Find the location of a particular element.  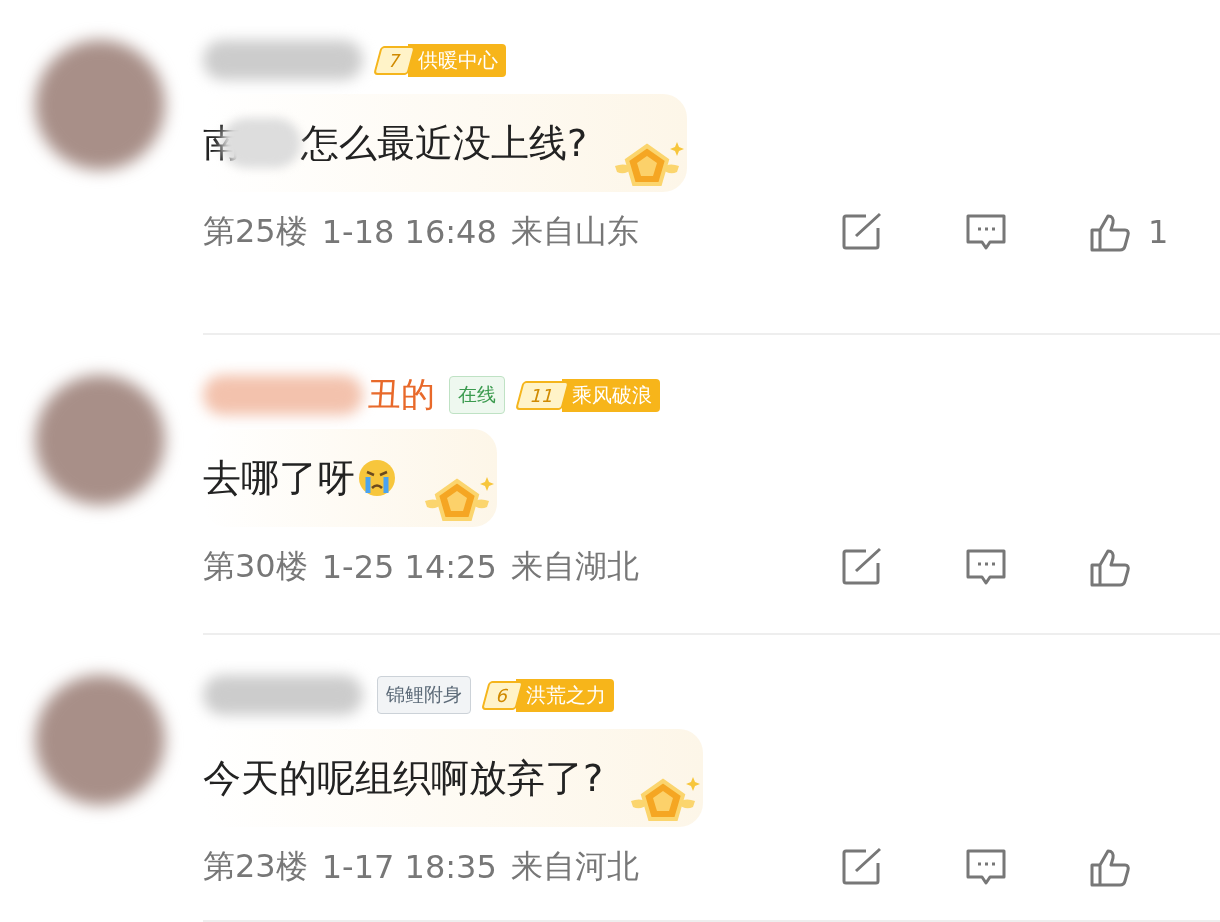

post-time: 1-18 16:48 is located at coordinates (409, 232).